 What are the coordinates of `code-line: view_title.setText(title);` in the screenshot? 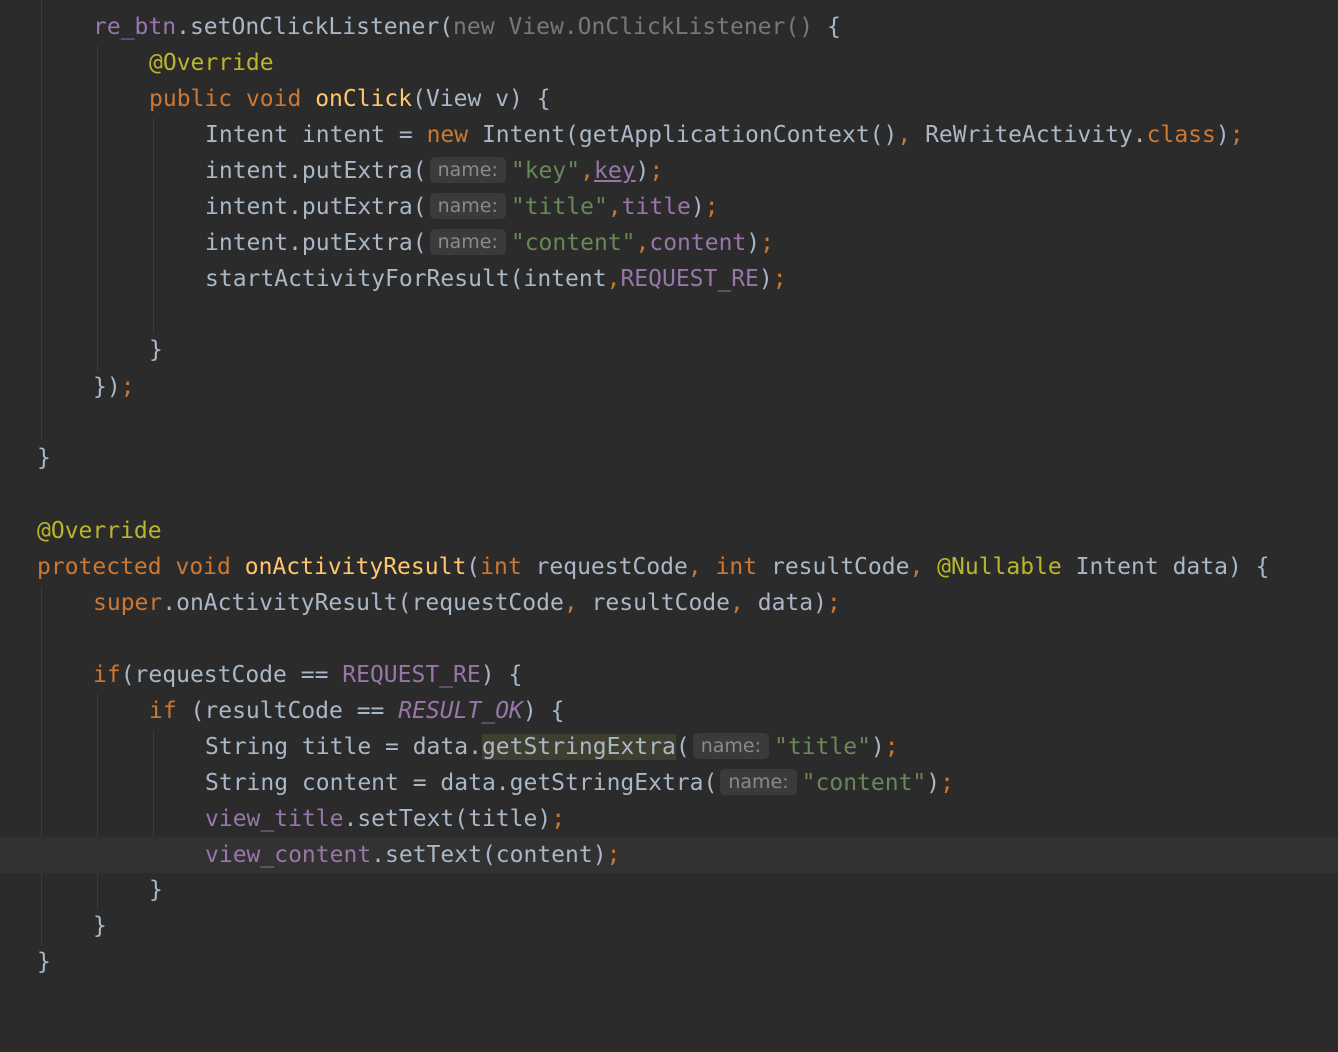 It's located at (669, 819).